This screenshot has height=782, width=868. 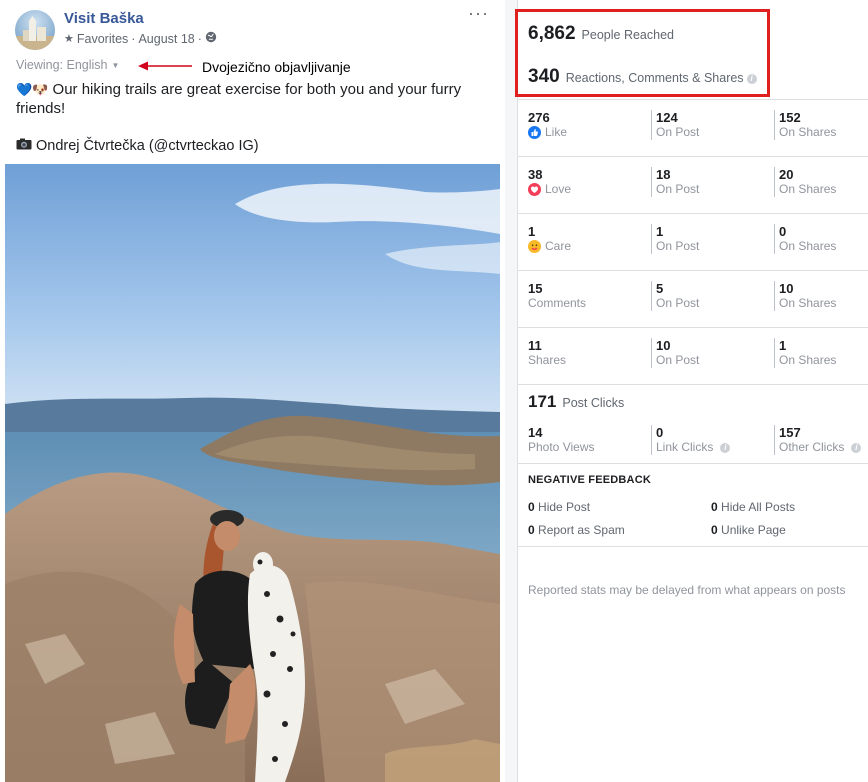 I want to click on more-options-icon: ···, so click(x=478, y=13).